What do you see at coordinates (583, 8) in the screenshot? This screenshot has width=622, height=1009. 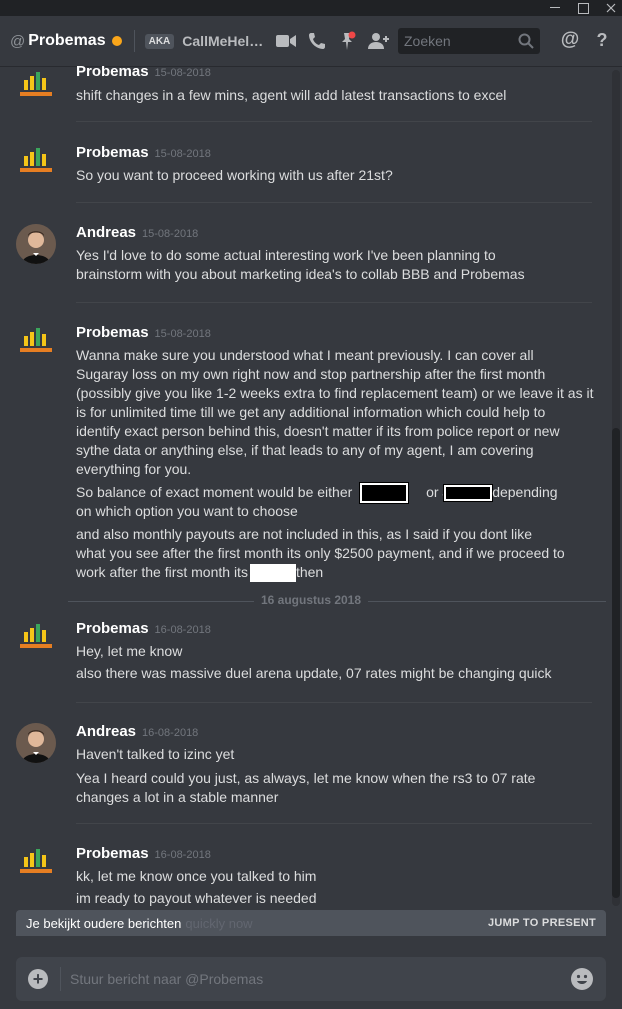 I see `maximize-button` at bounding box center [583, 8].